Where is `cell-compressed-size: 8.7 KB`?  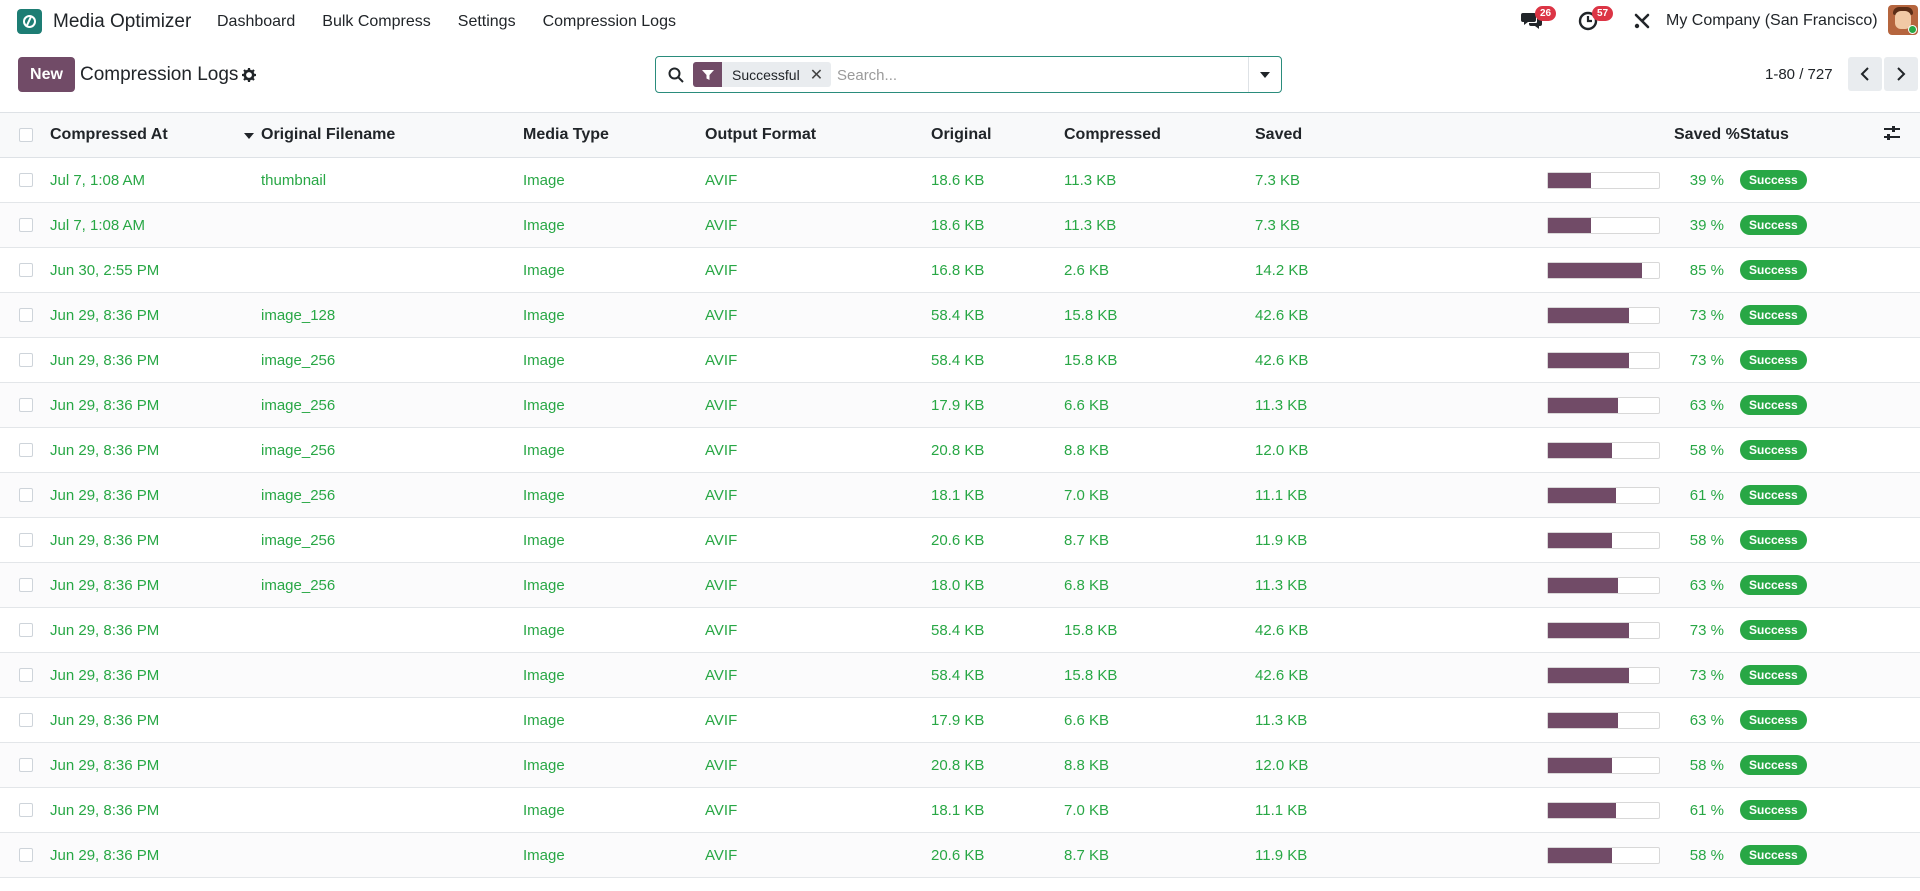
cell-compressed-size: 8.7 KB is located at coordinates (1159, 855).